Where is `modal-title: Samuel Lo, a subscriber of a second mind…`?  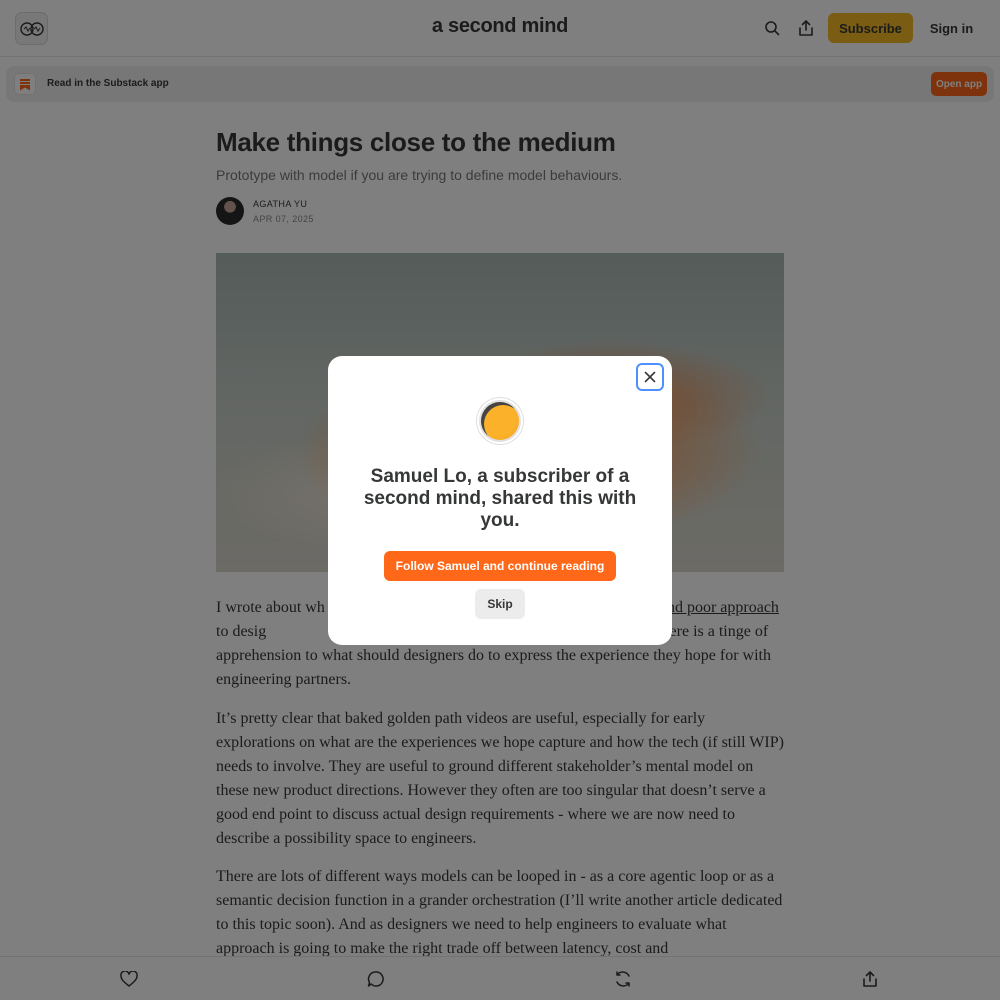
modal-title: Samuel Lo, a subscriber of a second mind… is located at coordinates (500, 498).